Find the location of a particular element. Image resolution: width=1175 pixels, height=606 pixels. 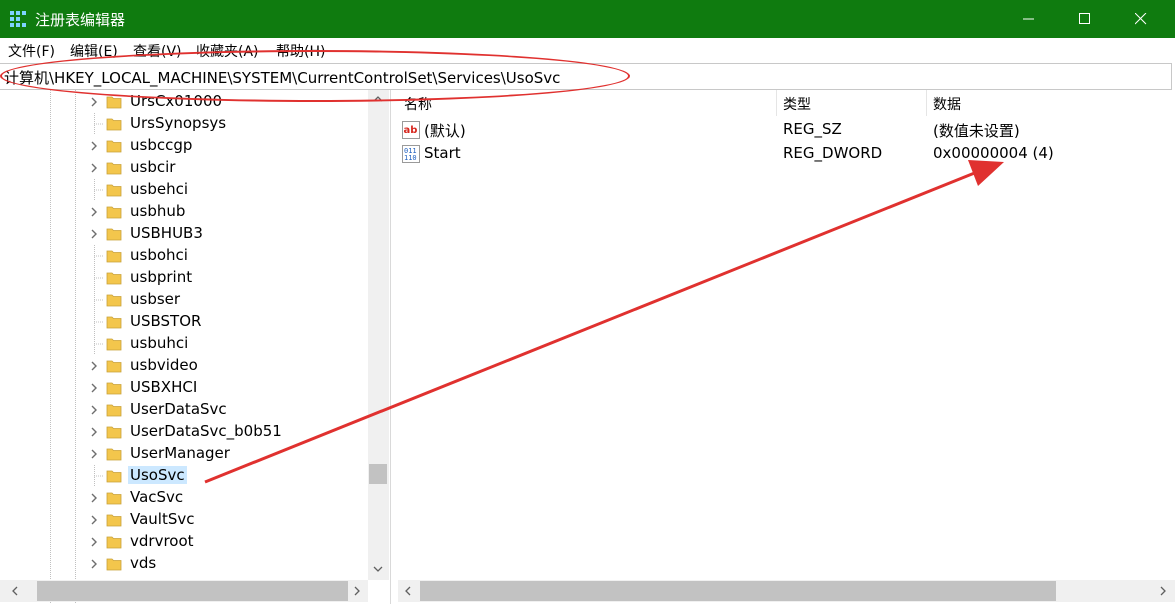

tree-item-label: usbhub is located at coordinates (157, 211).